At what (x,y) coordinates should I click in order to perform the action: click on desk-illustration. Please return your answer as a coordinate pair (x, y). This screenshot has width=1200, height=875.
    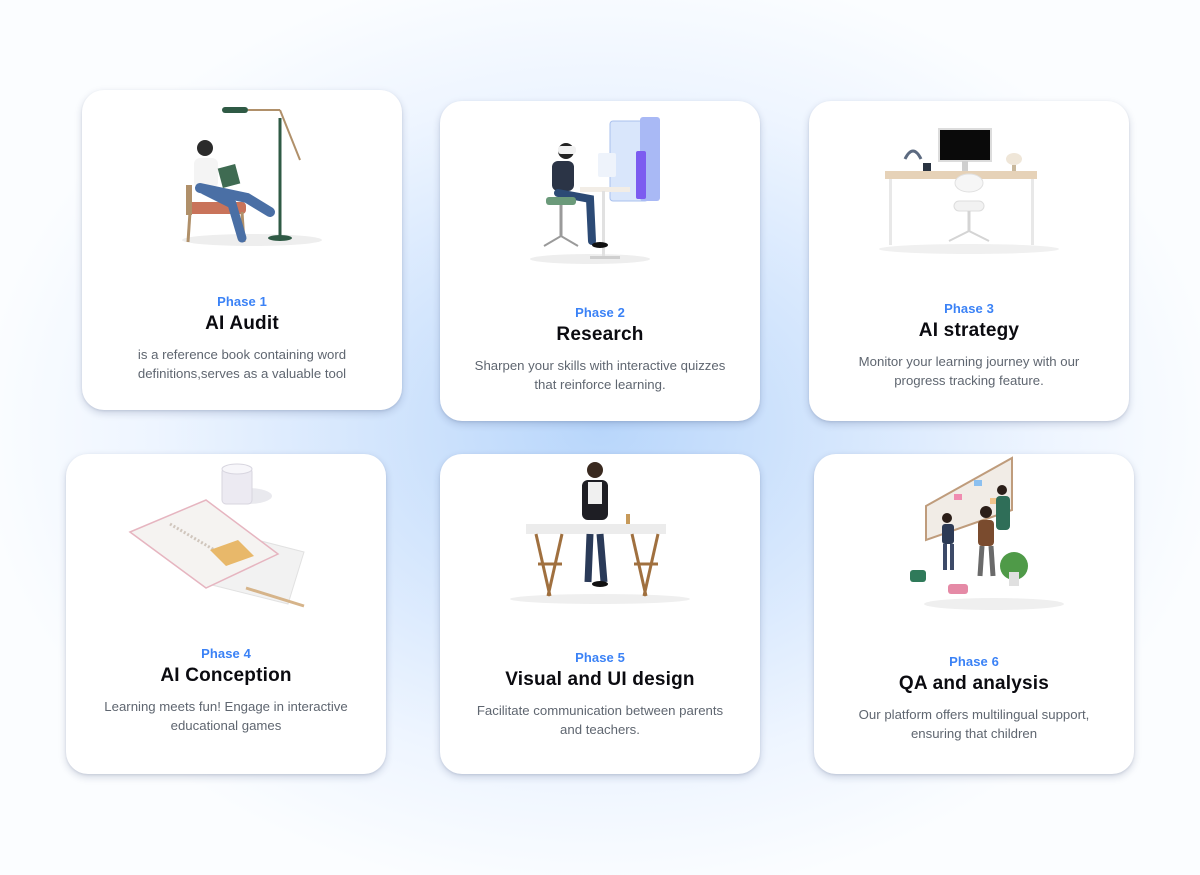
    Looking at the image, I should click on (969, 191).